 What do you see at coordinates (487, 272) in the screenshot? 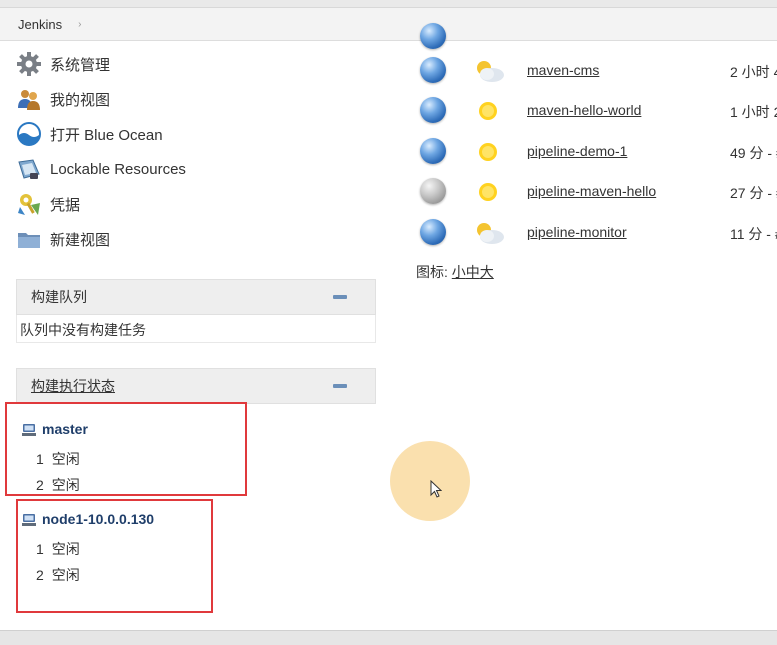
I see `icon-size-large-link: 大` at bounding box center [487, 272].